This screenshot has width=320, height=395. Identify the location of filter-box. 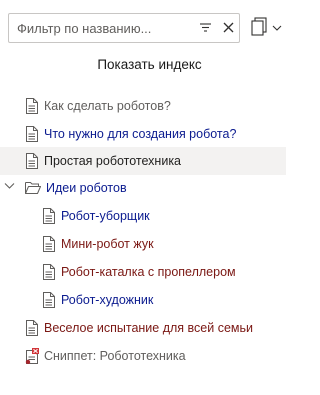
(124, 28).